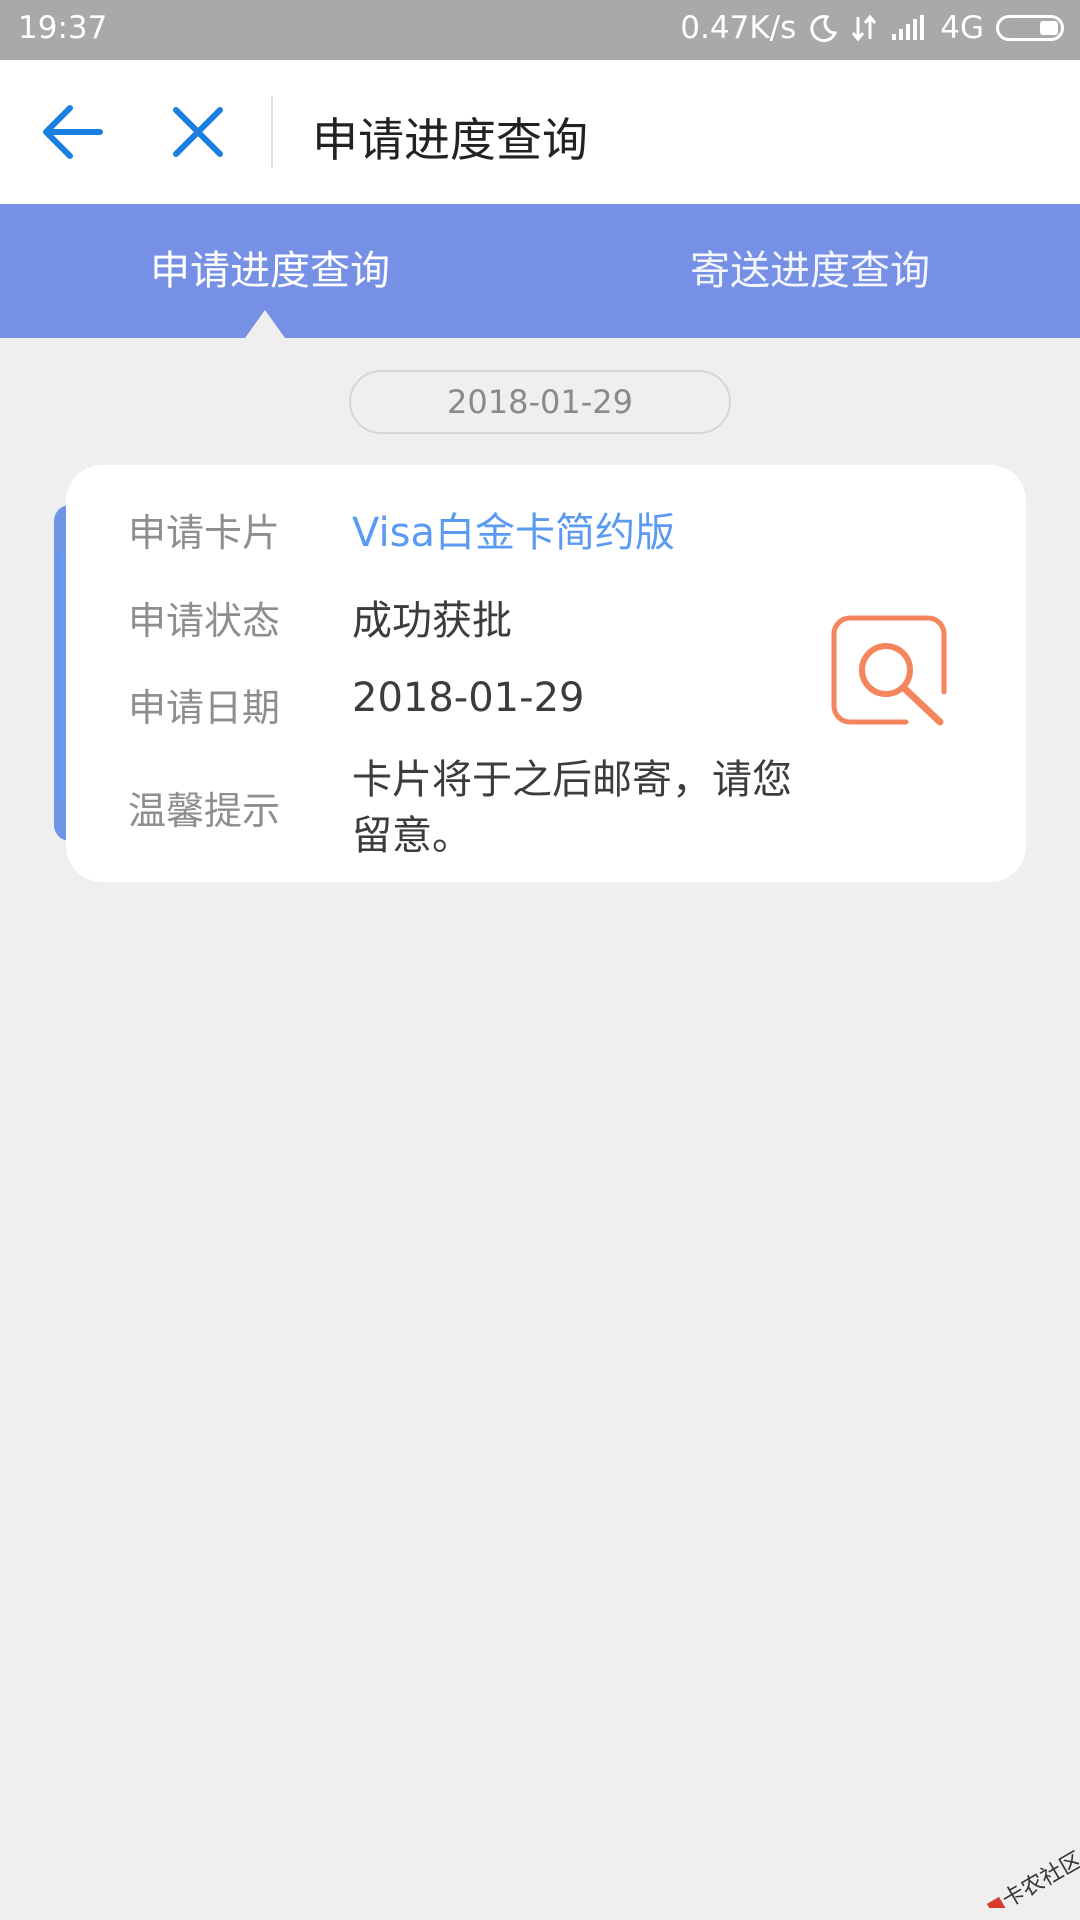  Describe the element at coordinates (864, 28) in the screenshot. I see `data-transfer-icon` at that location.